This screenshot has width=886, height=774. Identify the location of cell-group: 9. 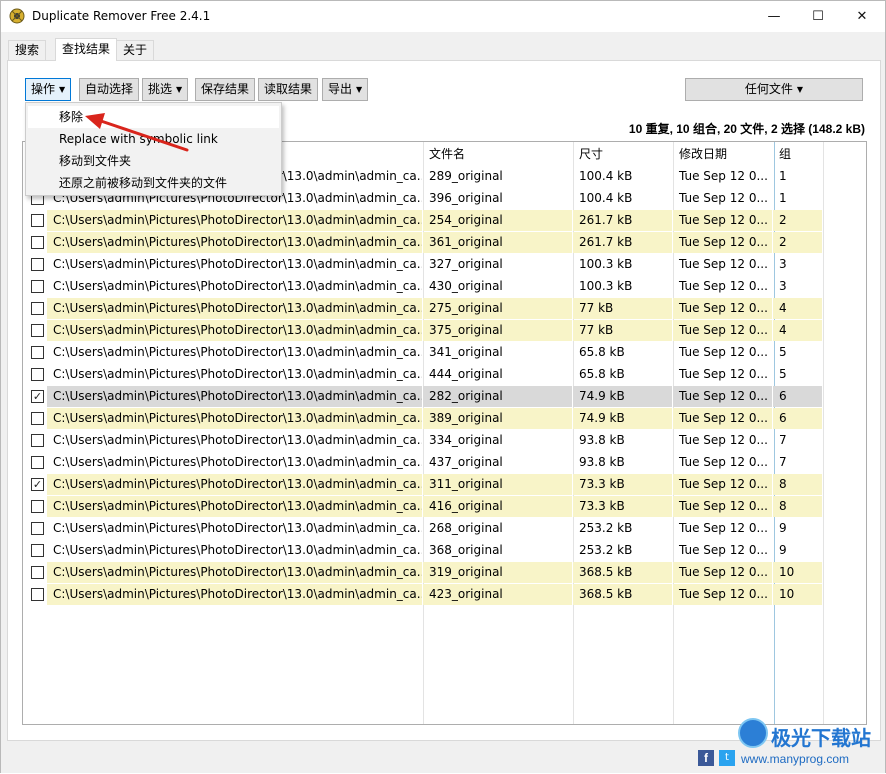
(783, 550).